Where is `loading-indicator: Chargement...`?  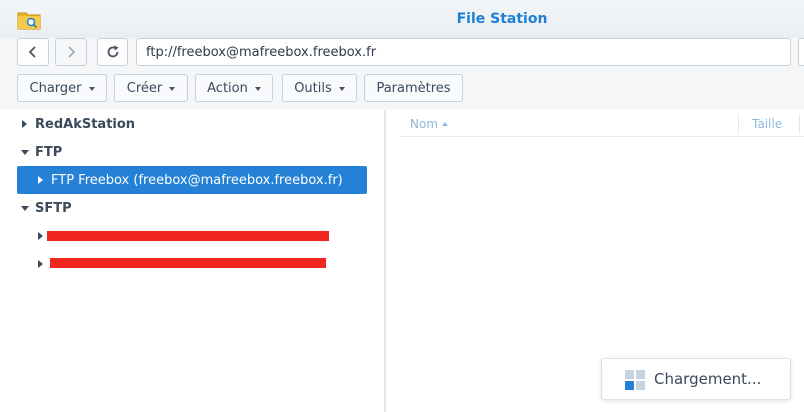
loading-indicator: Chargement... is located at coordinates (696, 379).